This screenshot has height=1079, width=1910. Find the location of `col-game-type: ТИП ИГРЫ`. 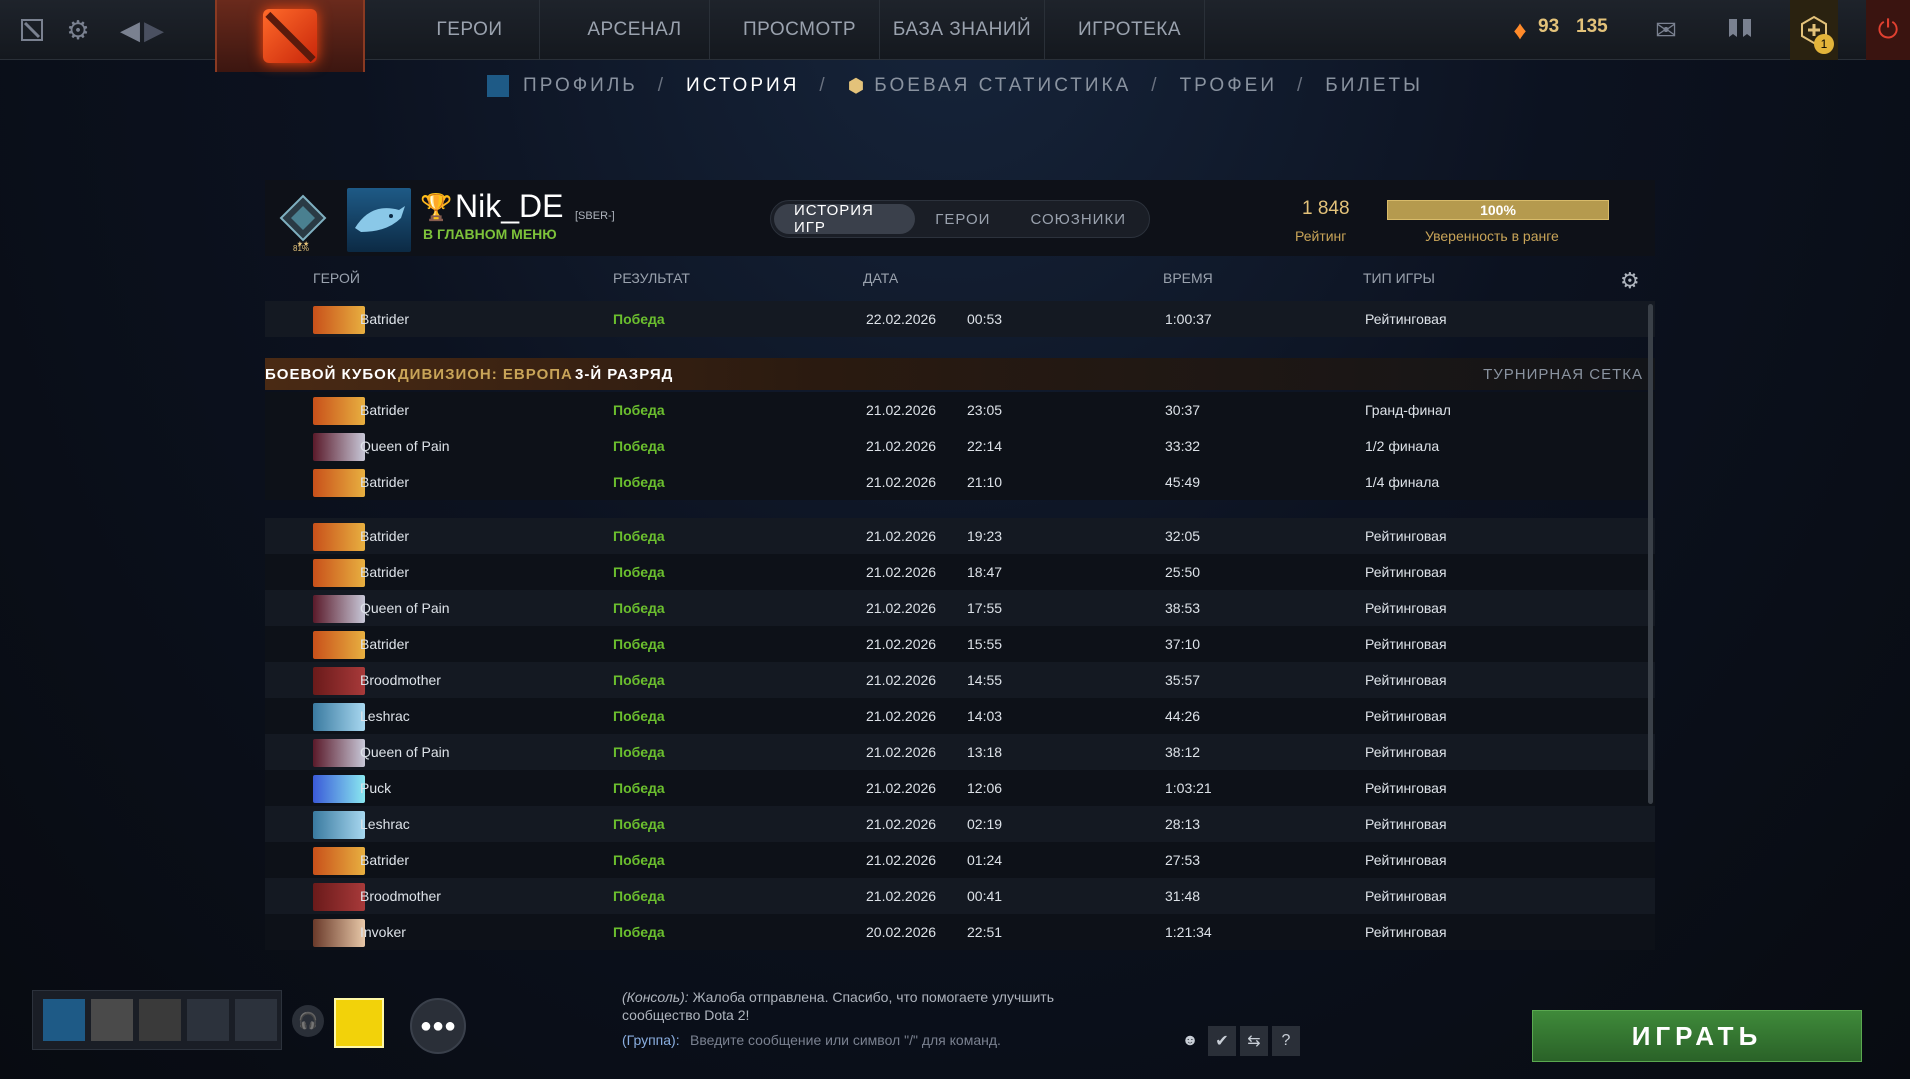

col-game-type: ТИП ИГРЫ is located at coordinates (1399, 278).